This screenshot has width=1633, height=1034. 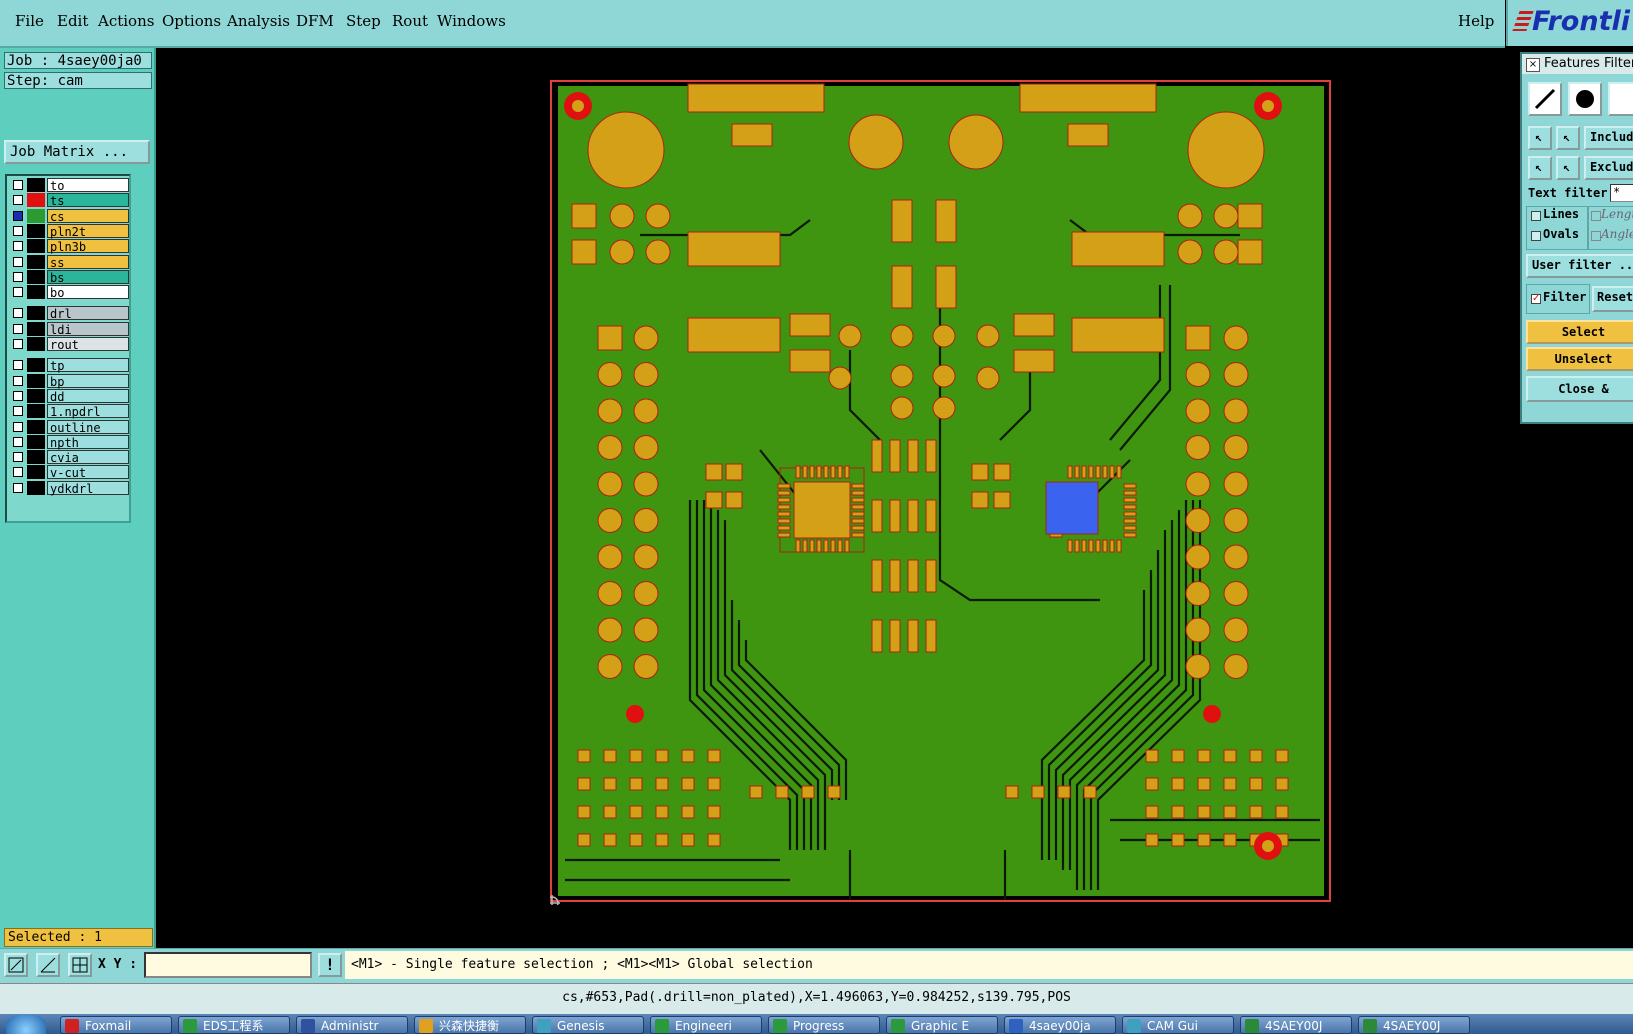 I want to click on menu-file: File, so click(x=29, y=21).